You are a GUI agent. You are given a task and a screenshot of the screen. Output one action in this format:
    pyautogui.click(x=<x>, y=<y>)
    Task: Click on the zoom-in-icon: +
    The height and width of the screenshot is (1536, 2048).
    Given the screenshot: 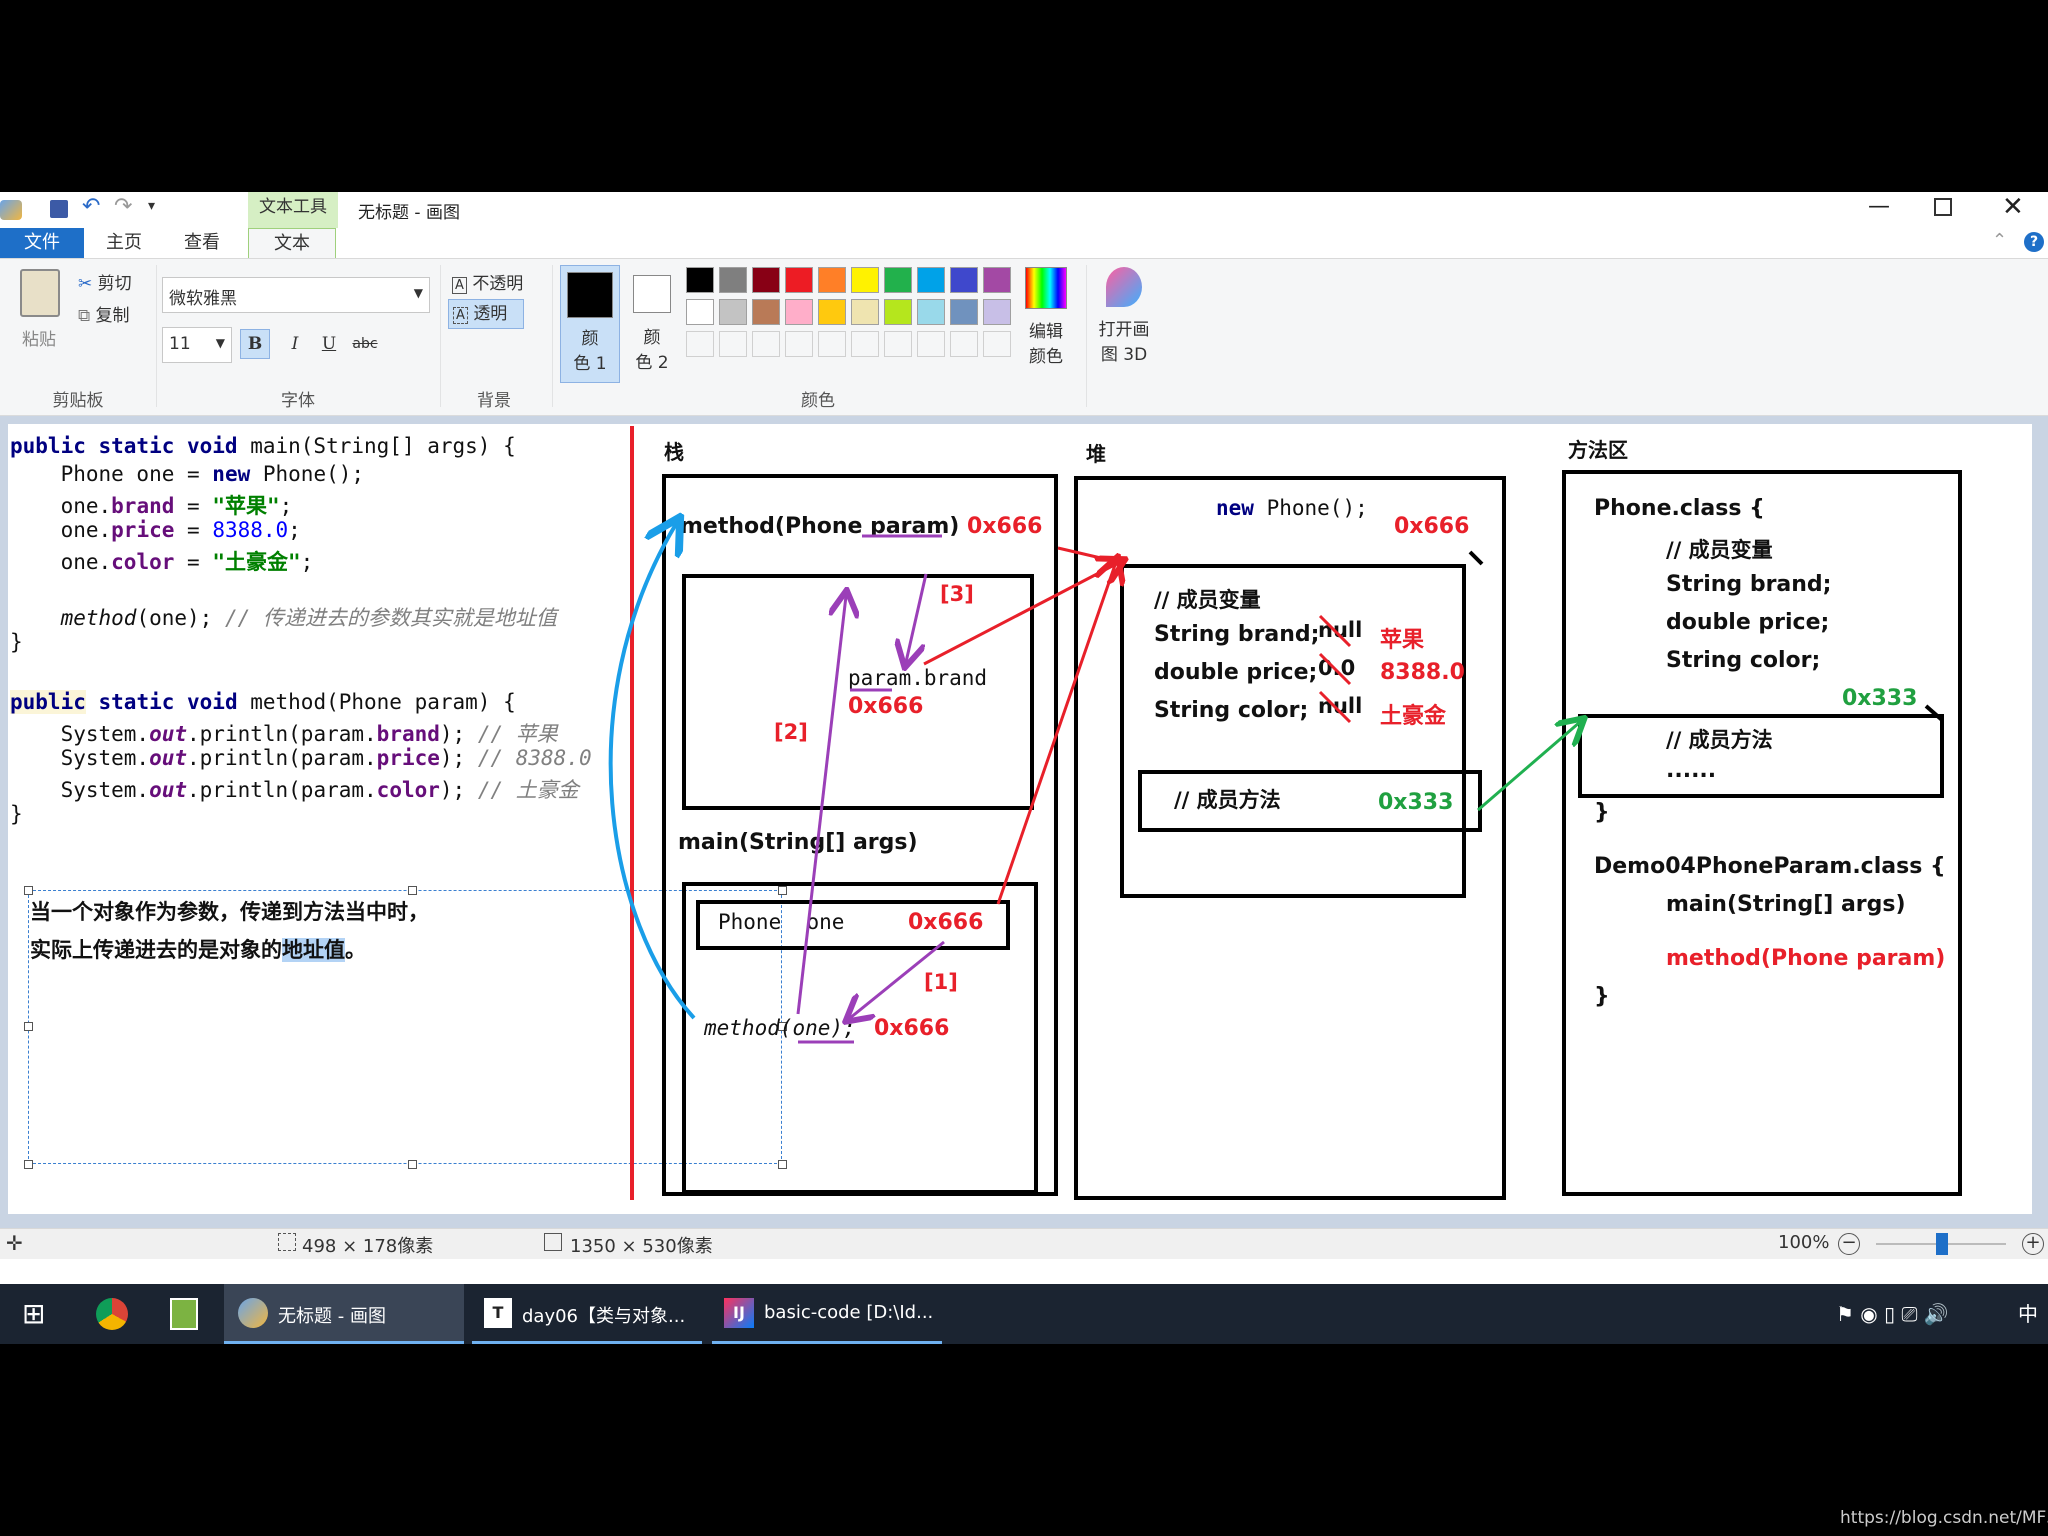 What is the action you would take?
    pyautogui.click(x=2033, y=1244)
    